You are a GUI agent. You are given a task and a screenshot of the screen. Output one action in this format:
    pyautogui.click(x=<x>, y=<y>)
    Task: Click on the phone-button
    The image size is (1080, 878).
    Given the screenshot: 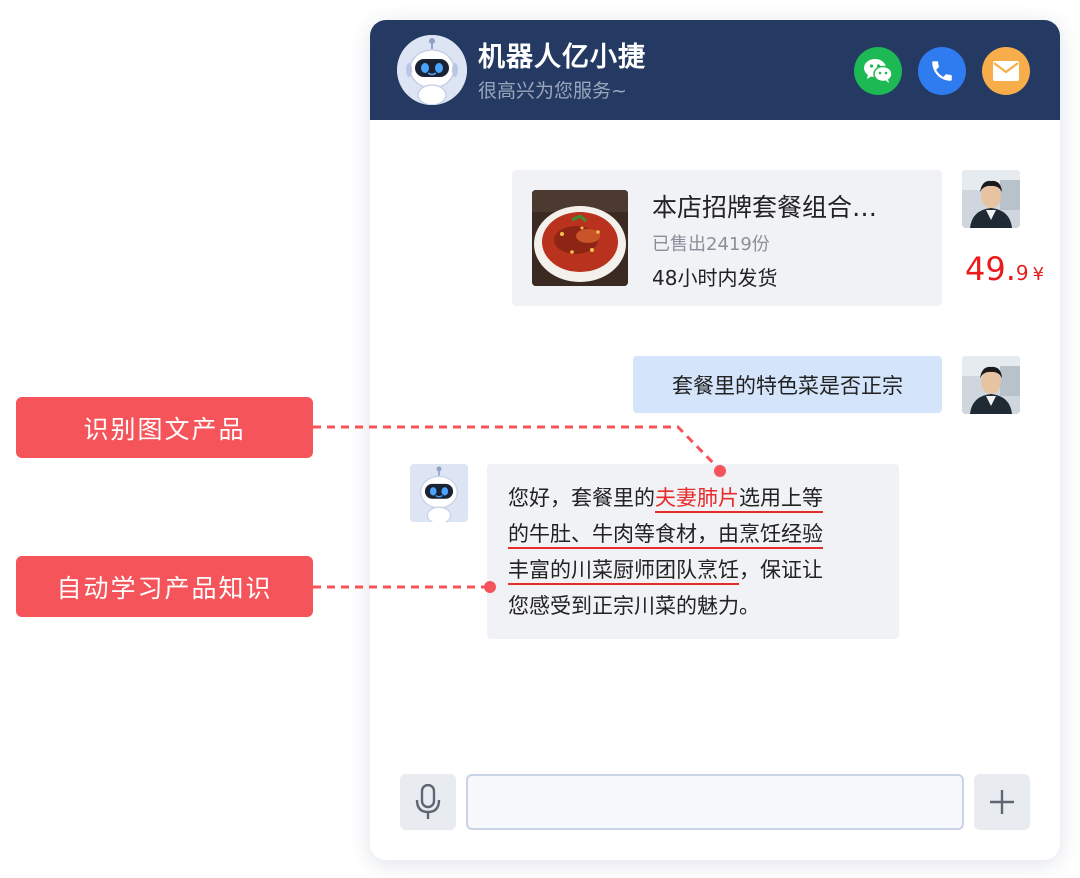 What is the action you would take?
    pyautogui.click(x=942, y=71)
    